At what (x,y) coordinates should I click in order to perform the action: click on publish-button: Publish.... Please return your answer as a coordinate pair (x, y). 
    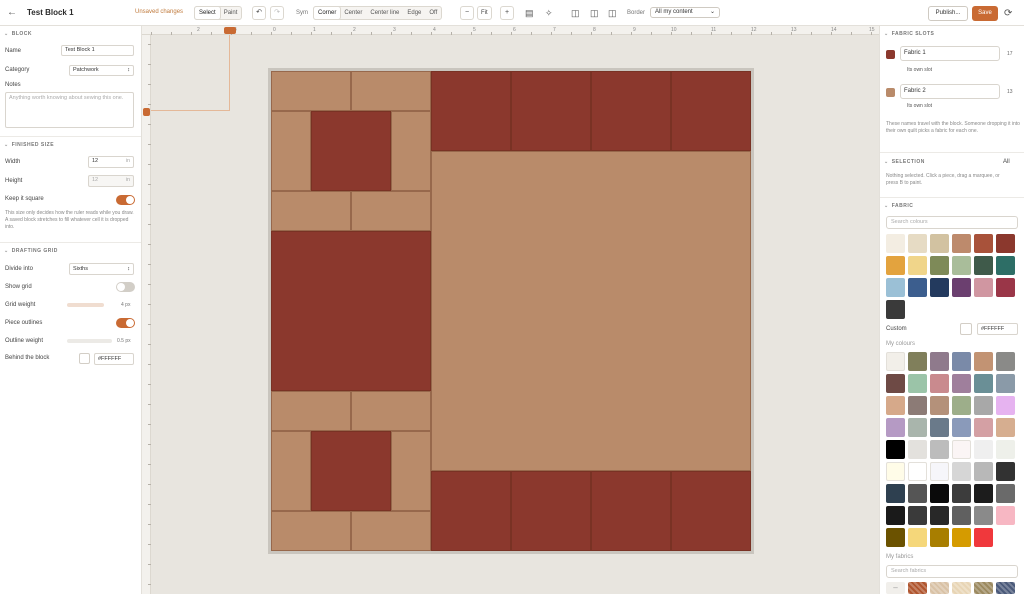
    Looking at the image, I should click on (948, 13).